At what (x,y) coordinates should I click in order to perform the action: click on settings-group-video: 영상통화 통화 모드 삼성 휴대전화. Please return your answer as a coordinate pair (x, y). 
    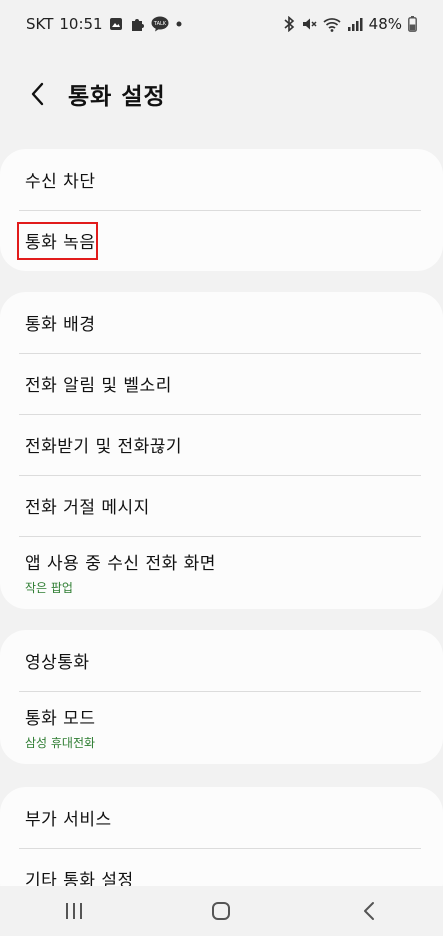
    Looking at the image, I should click on (221, 697).